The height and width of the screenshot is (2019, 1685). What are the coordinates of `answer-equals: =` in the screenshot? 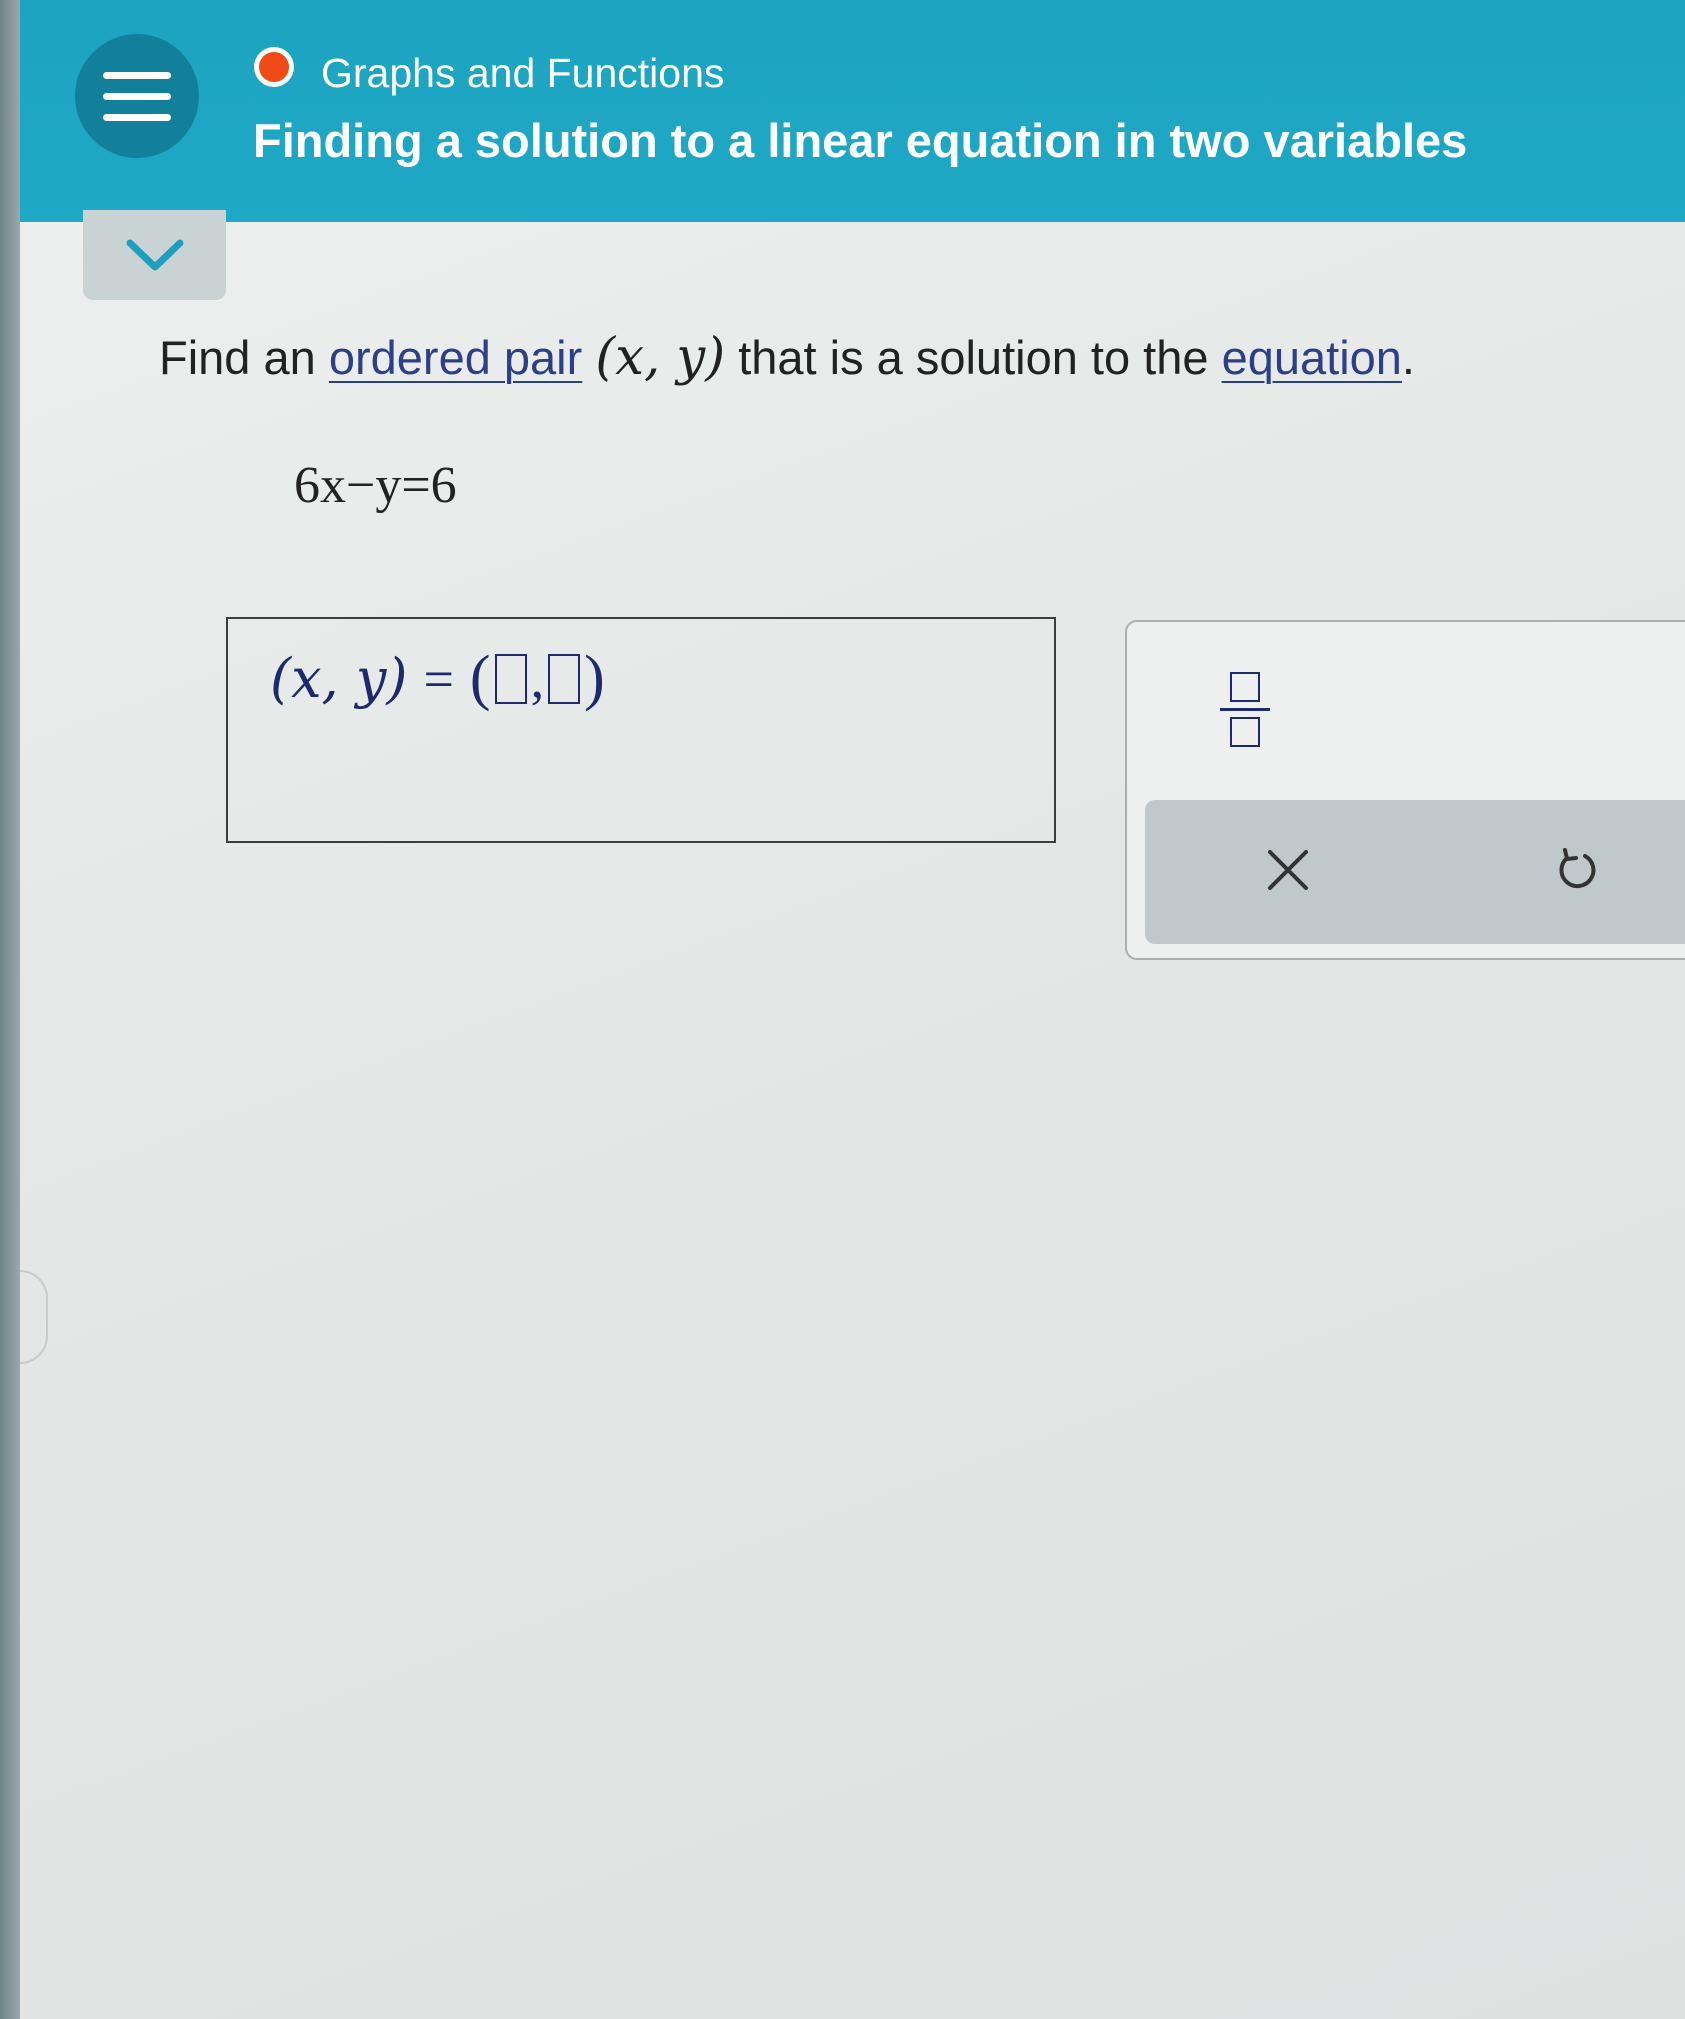 It's located at (438, 678).